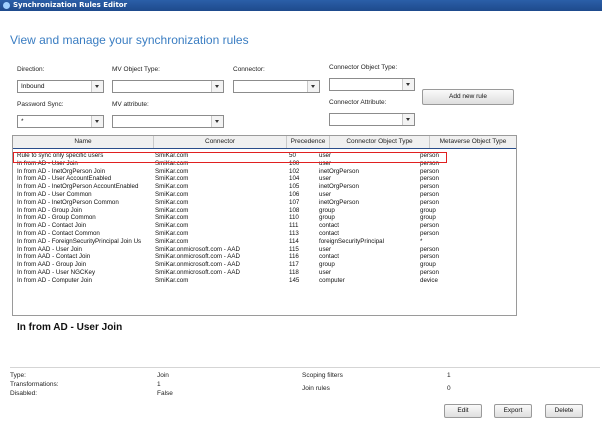  What do you see at coordinates (49, 249) in the screenshot?
I see `cell-name: In from AAD - User Join` at bounding box center [49, 249].